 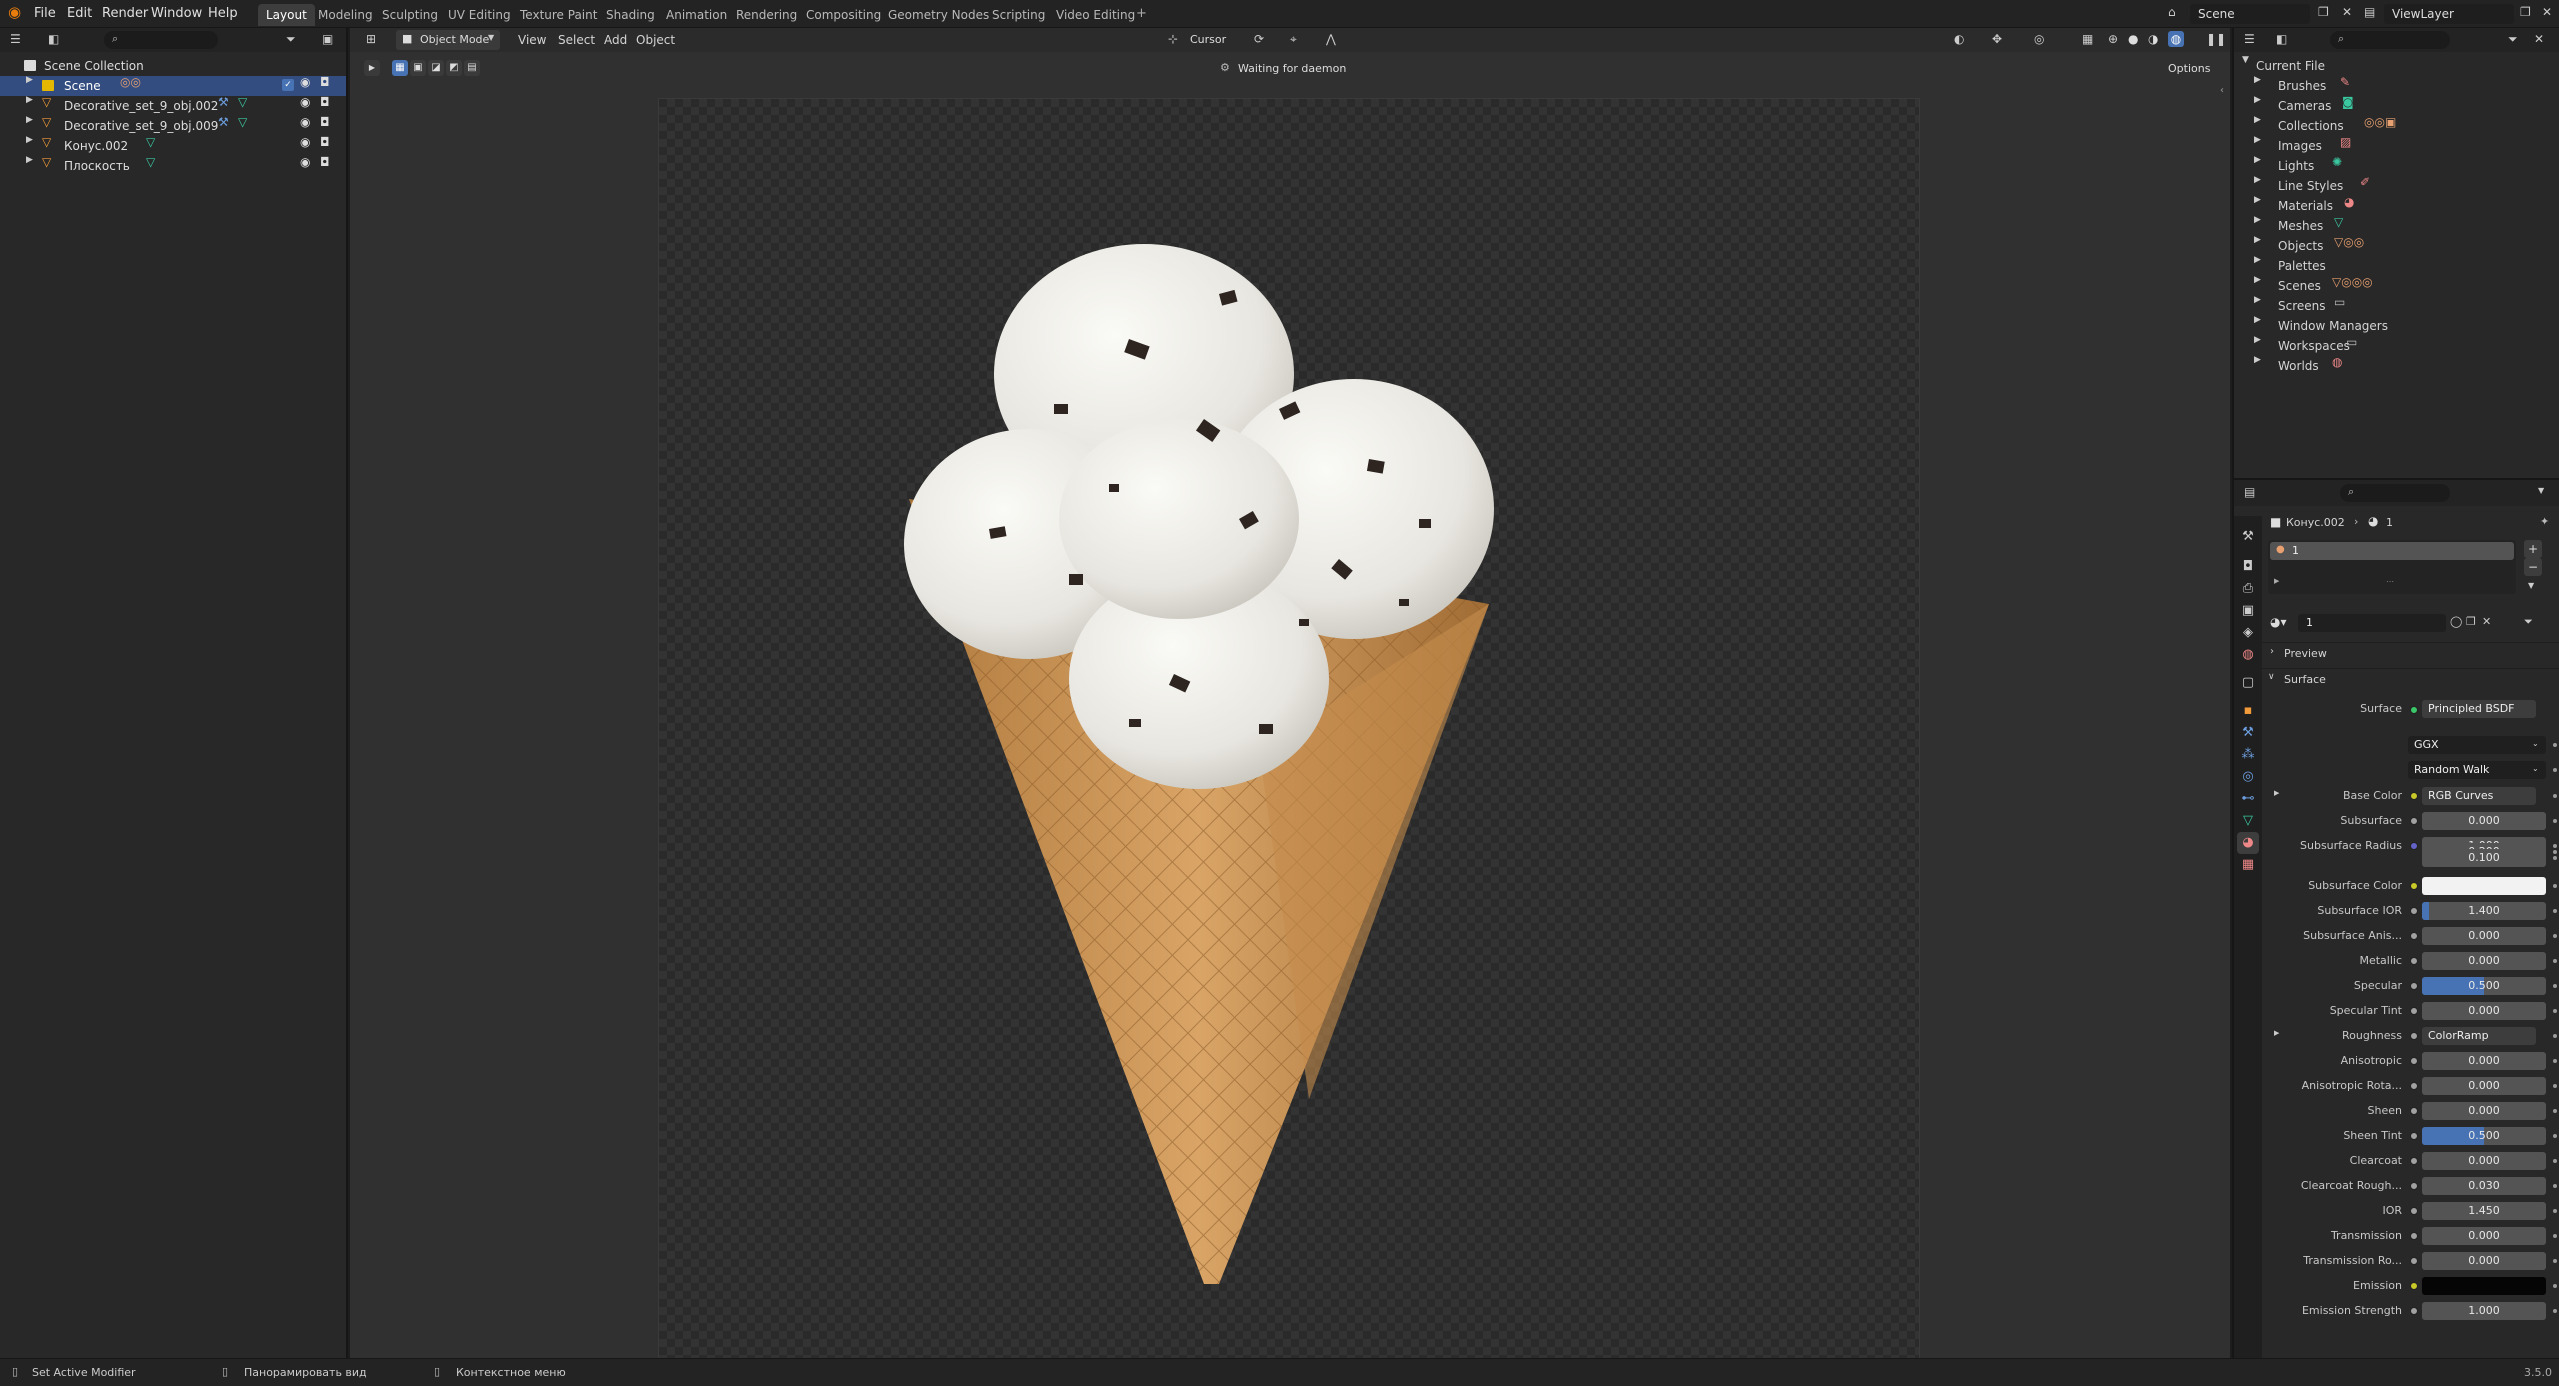 What do you see at coordinates (1095, 15) in the screenshot?
I see `tab-video-editing: Video Editing` at bounding box center [1095, 15].